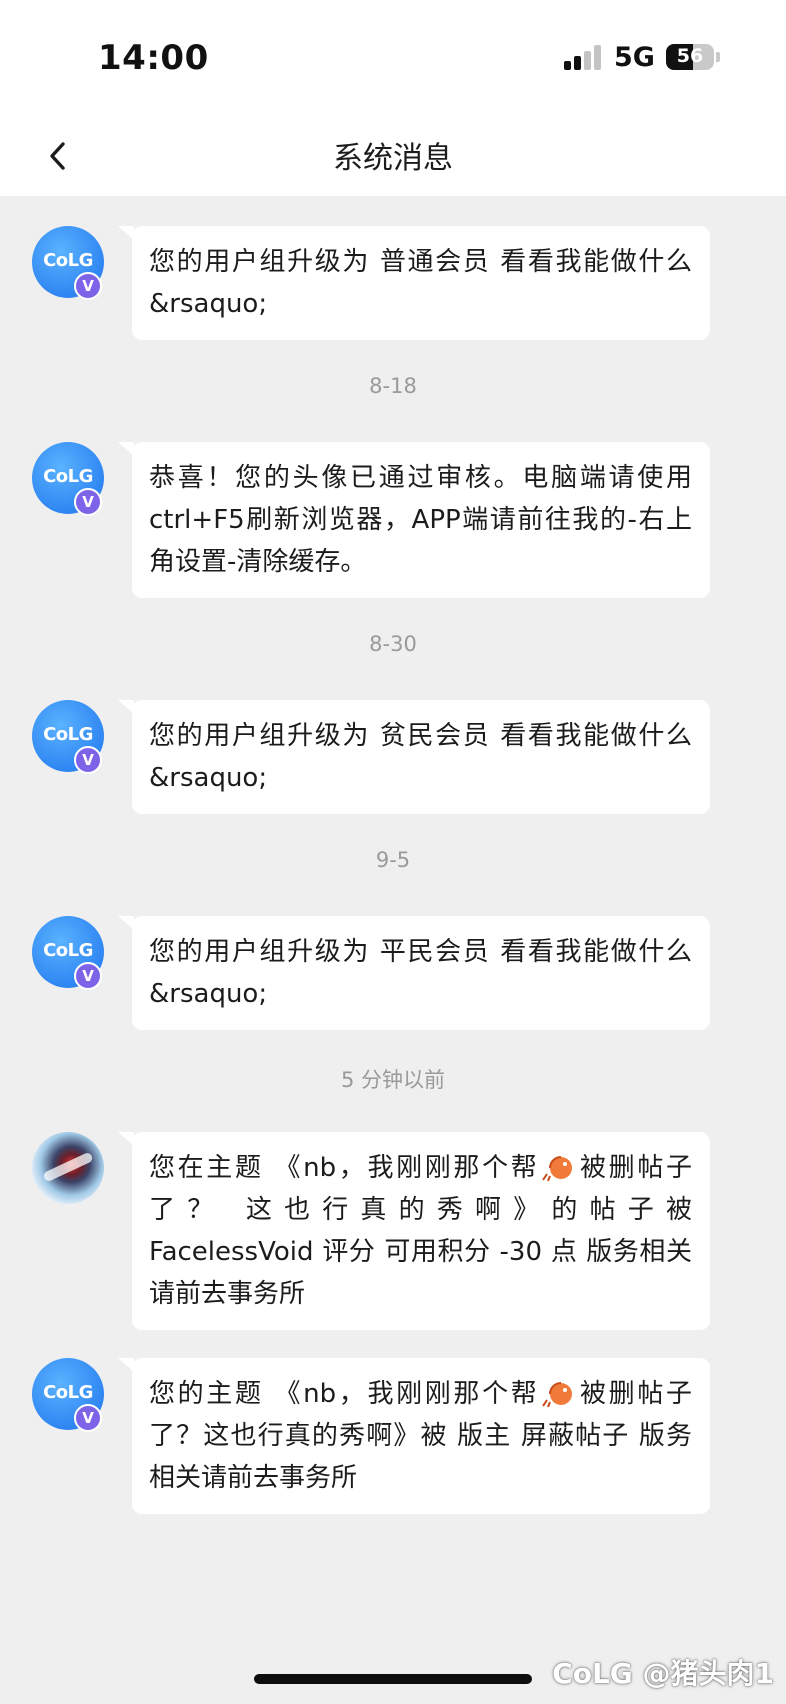 This screenshot has width=786, height=1704. Describe the element at coordinates (393, 860) in the screenshot. I see `message-timestamp: 9-5` at that location.